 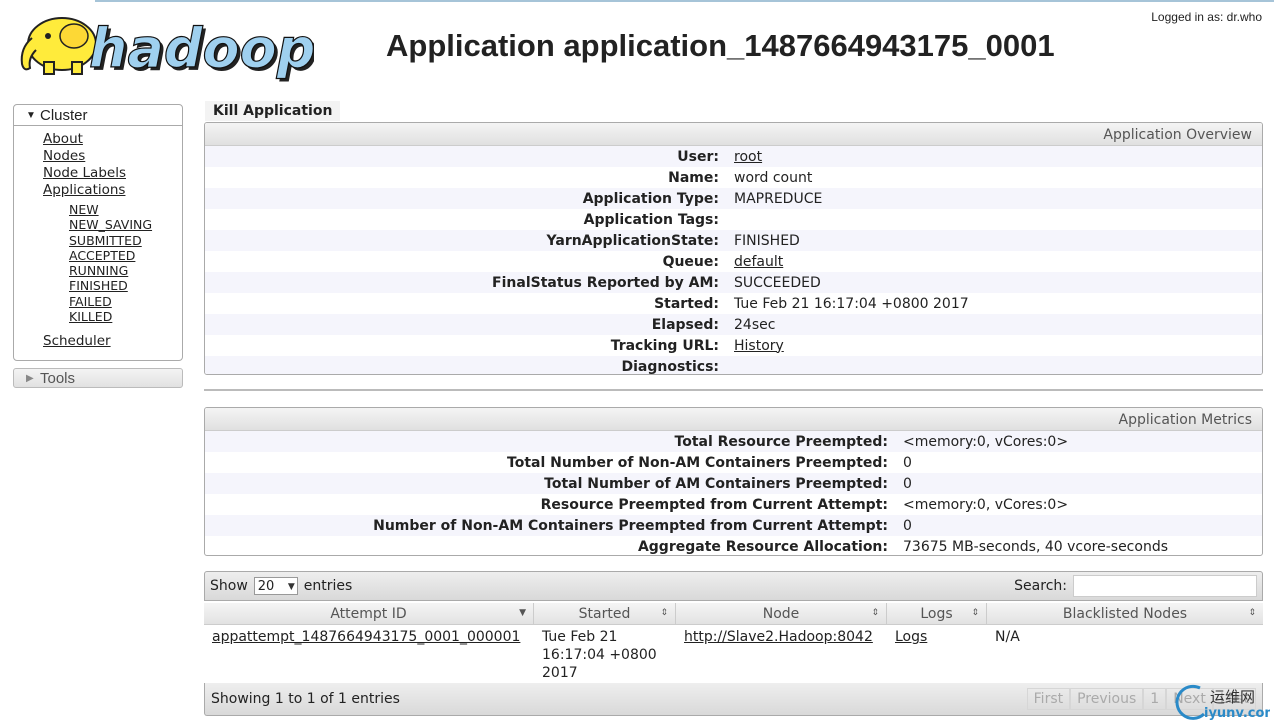 I want to click on nav-link-about: About, so click(x=112, y=139).